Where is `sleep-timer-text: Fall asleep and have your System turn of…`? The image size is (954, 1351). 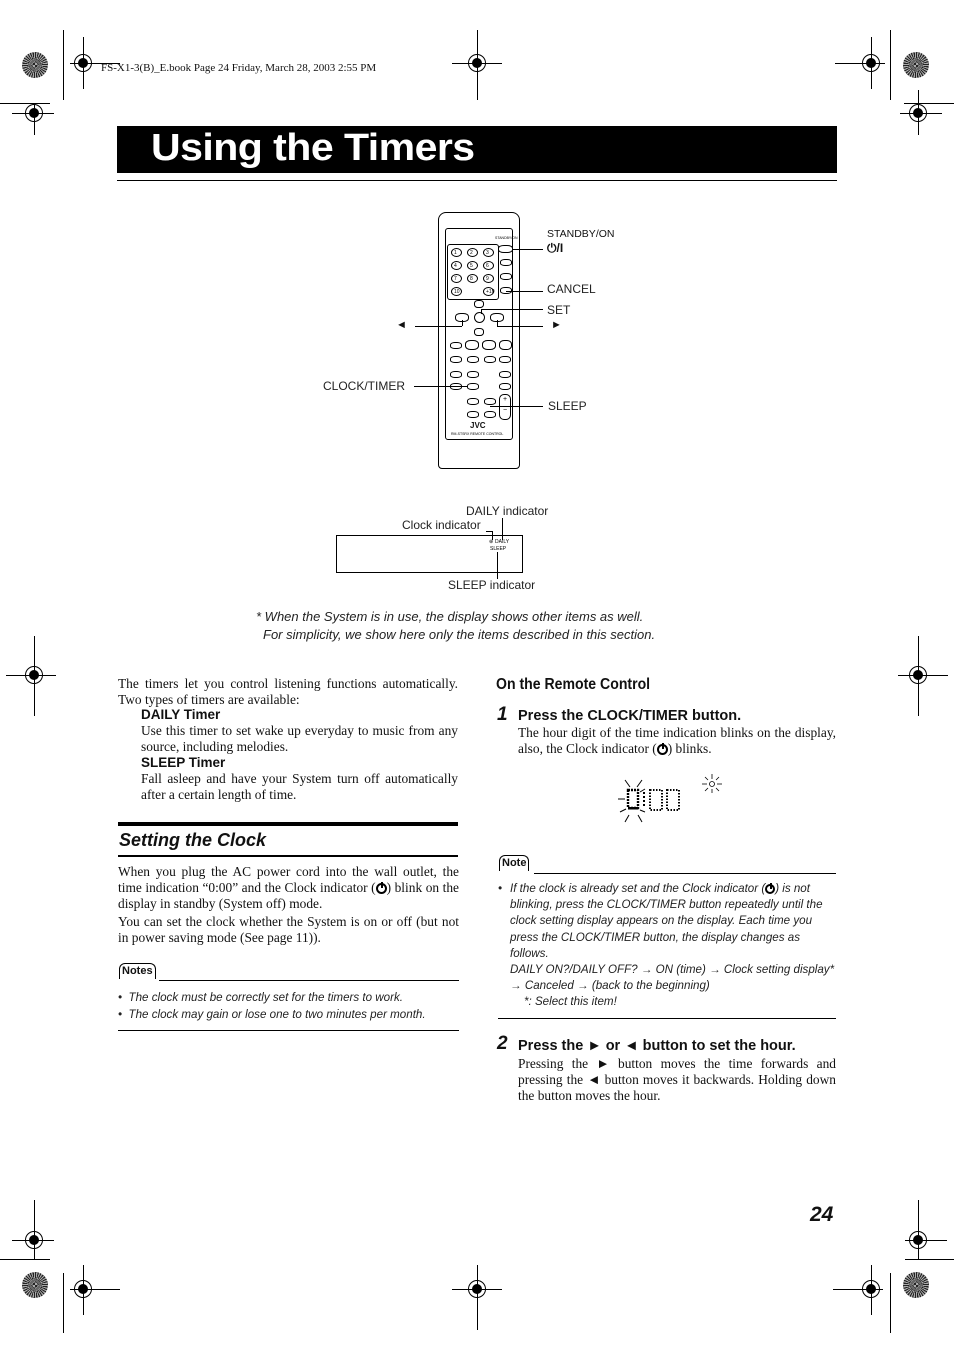 sleep-timer-text: Fall asleep and have your System turn of… is located at coordinates (299, 786).